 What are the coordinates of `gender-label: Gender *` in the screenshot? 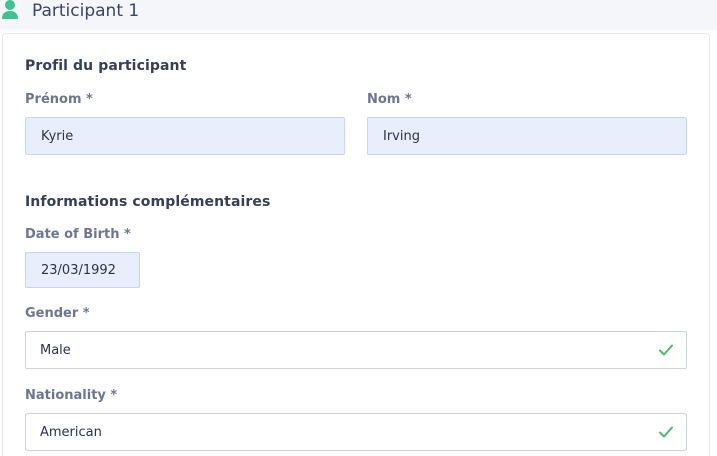 It's located at (57, 313).